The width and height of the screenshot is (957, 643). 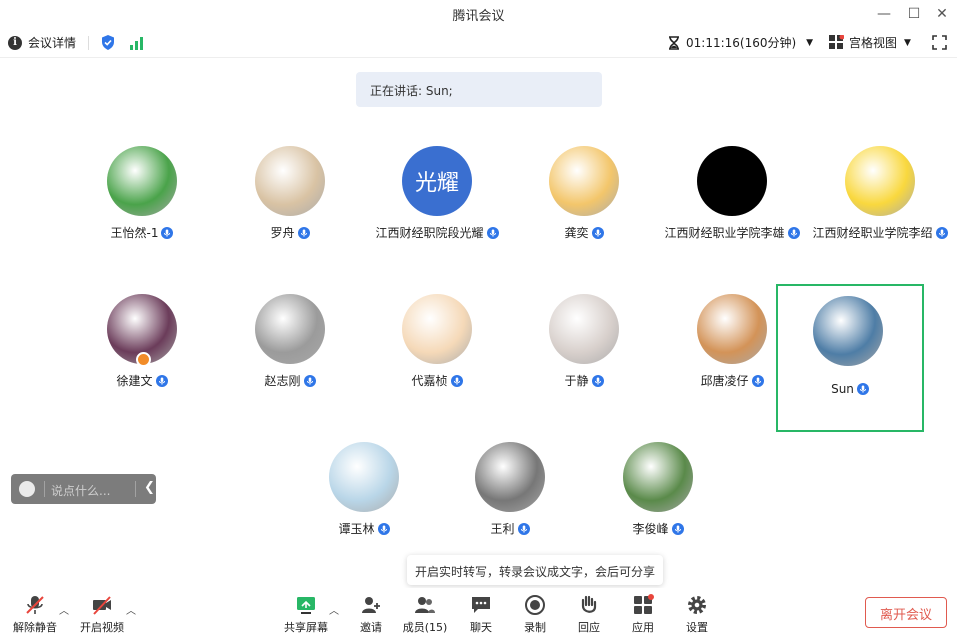 What do you see at coordinates (535, 615) in the screenshot?
I see `record-button: 录制` at bounding box center [535, 615].